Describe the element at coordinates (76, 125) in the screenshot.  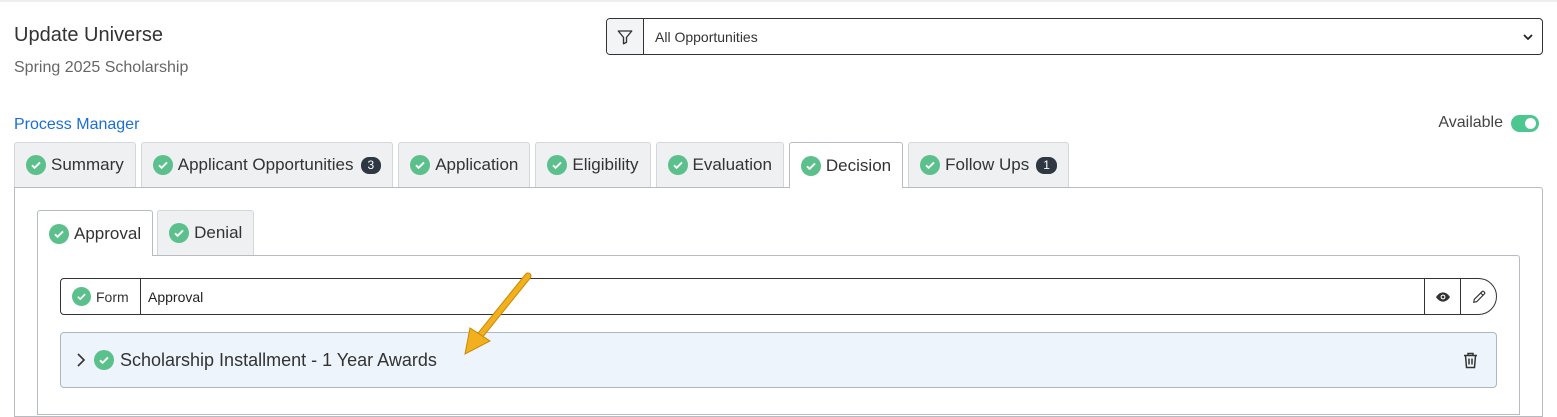
I see `process-manager-link: Process Manager` at that location.